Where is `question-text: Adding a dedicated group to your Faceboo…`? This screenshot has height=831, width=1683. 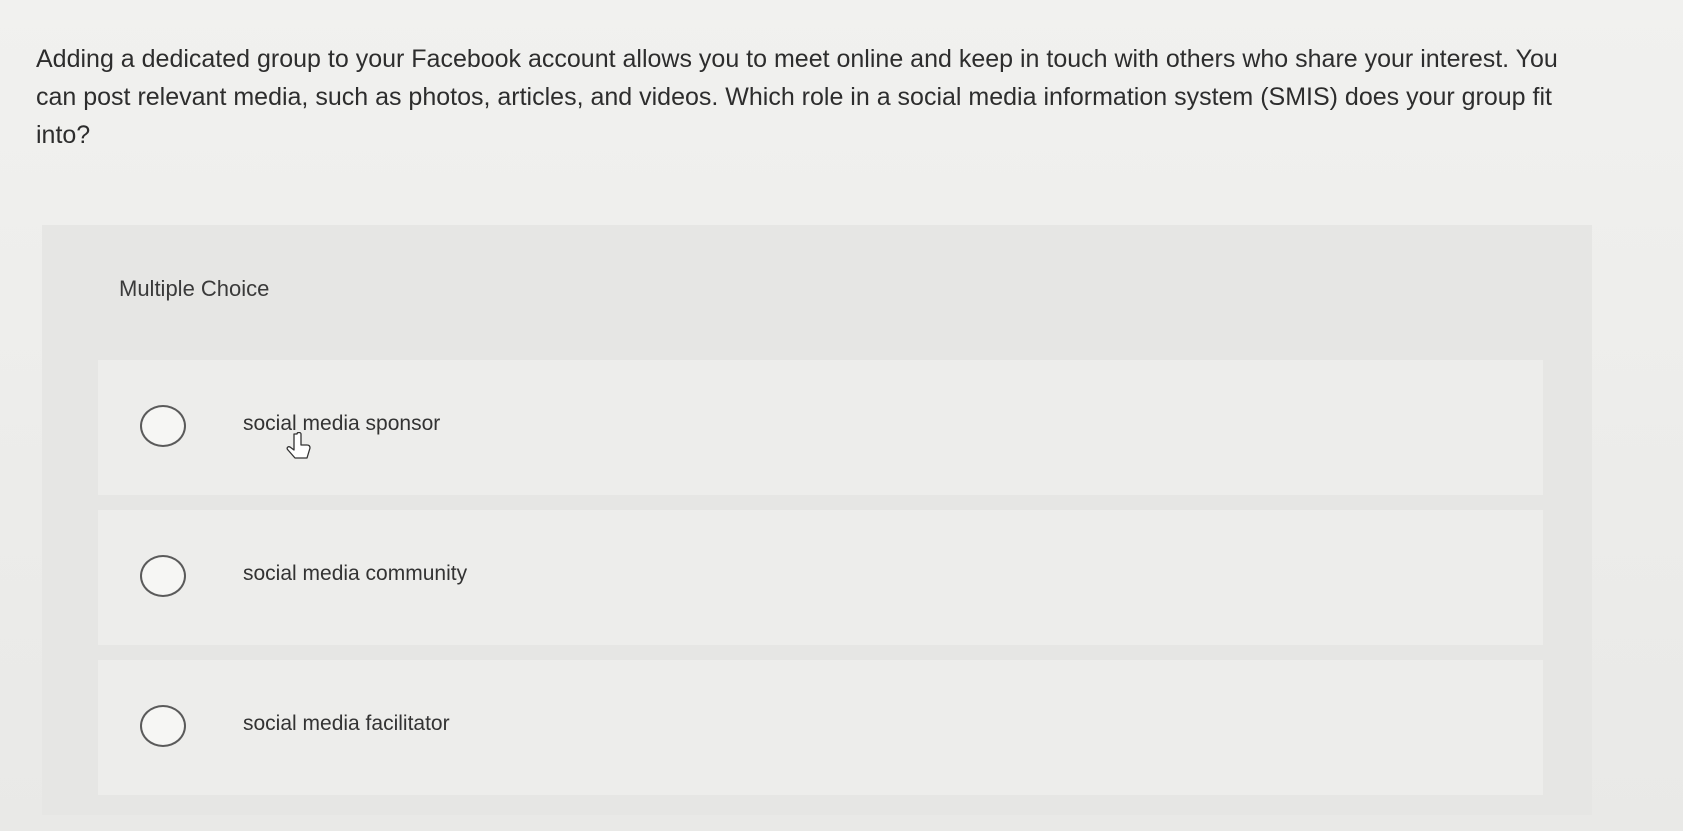
question-text: Adding a dedicated group to your Faceboo… is located at coordinates (797, 97).